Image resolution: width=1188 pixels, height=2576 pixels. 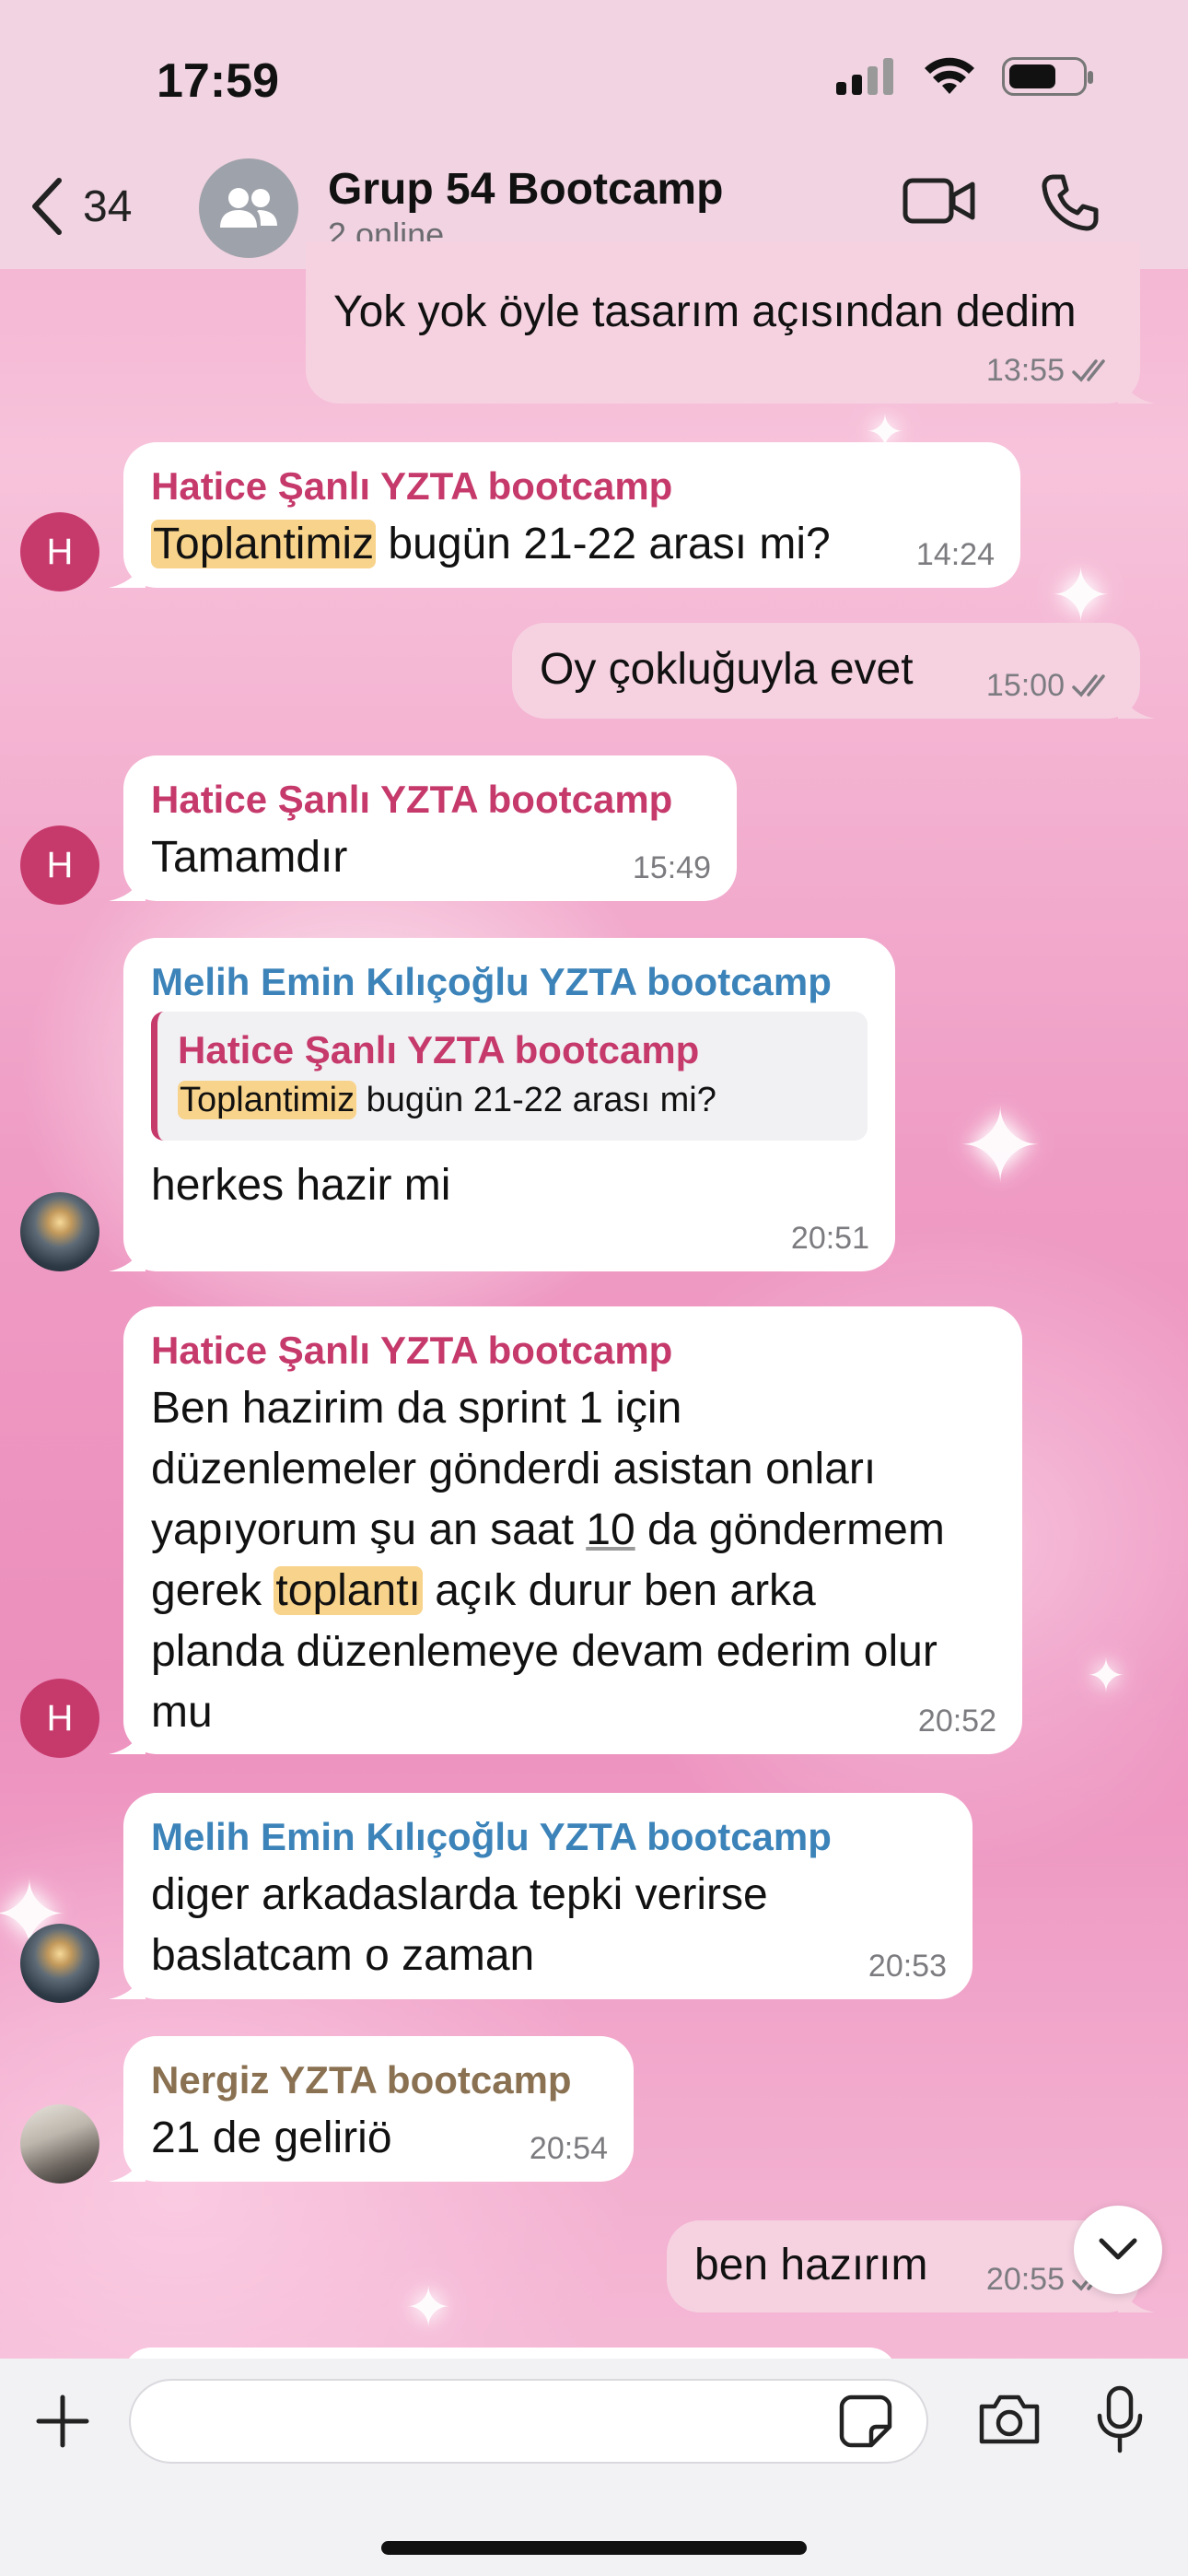 What do you see at coordinates (1070, 202) in the screenshot?
I see `phone-icon` at bounding box center [1070, 202].